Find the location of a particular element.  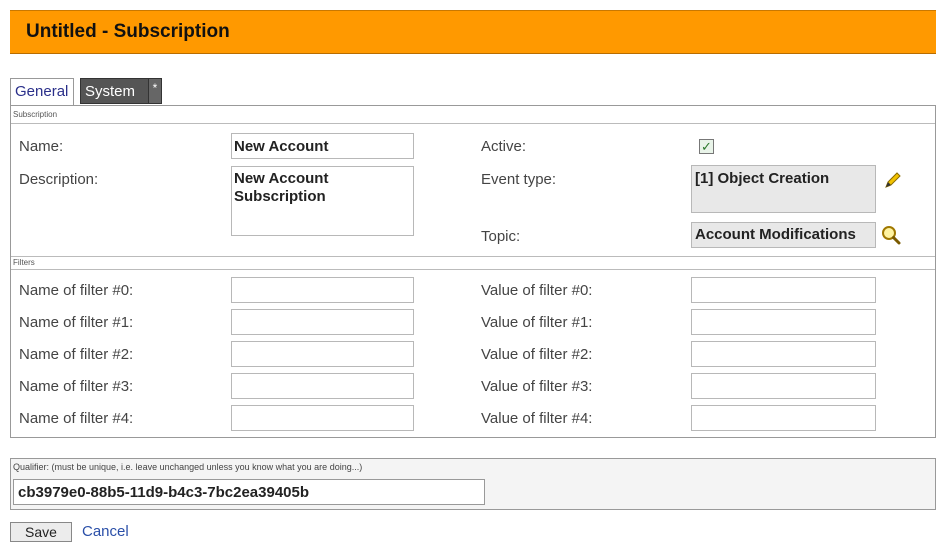

filter-name-label-1: Name of filter #1: is located at coordinates (76, 322).